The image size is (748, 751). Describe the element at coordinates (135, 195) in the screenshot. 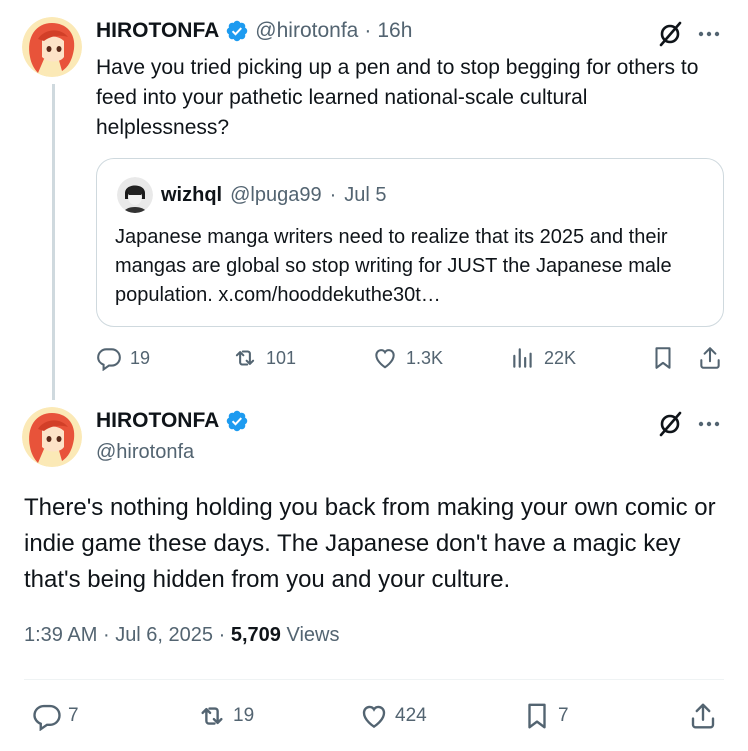

I see `quote-avatar` at that location.